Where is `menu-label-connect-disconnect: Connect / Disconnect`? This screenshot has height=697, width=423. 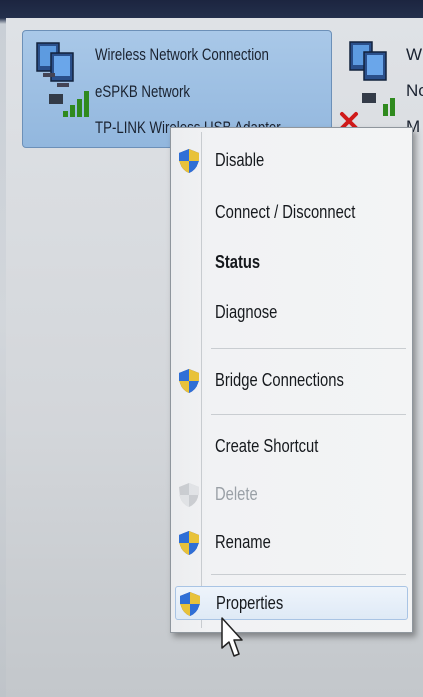 menu-label-connect-disconnect: Connect / Disconnect is located at coordinates (285, 212).